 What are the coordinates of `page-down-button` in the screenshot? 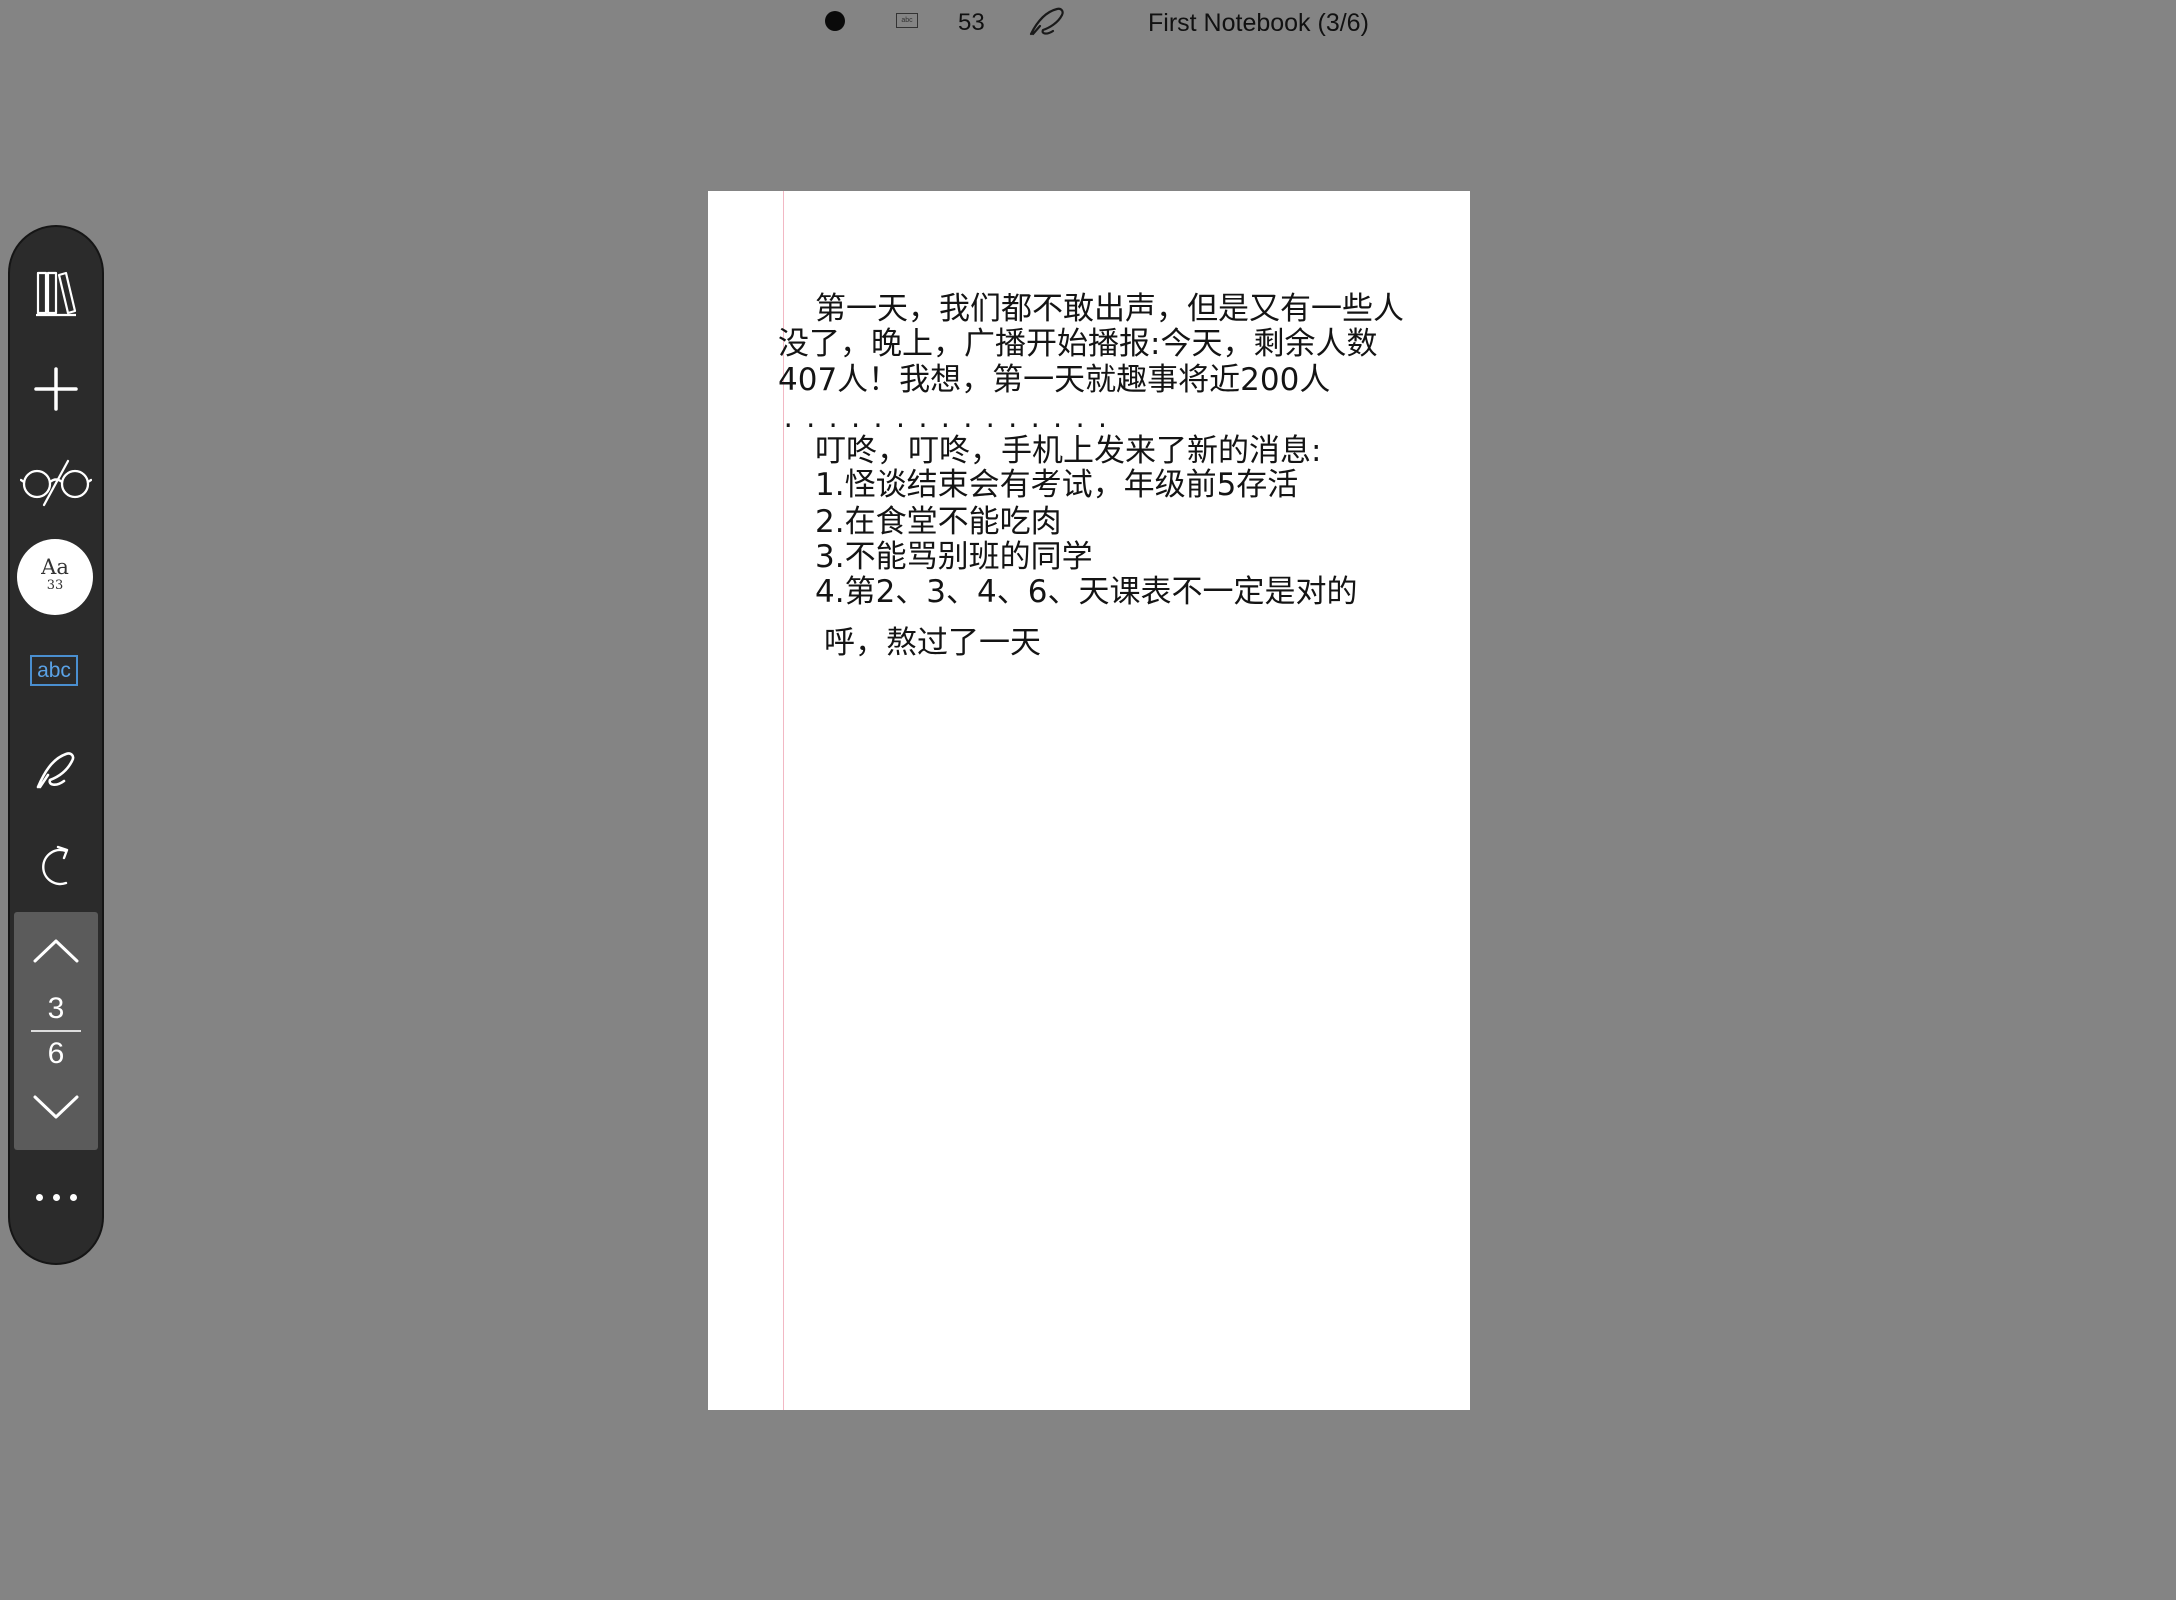 It's located at (56, 1107).